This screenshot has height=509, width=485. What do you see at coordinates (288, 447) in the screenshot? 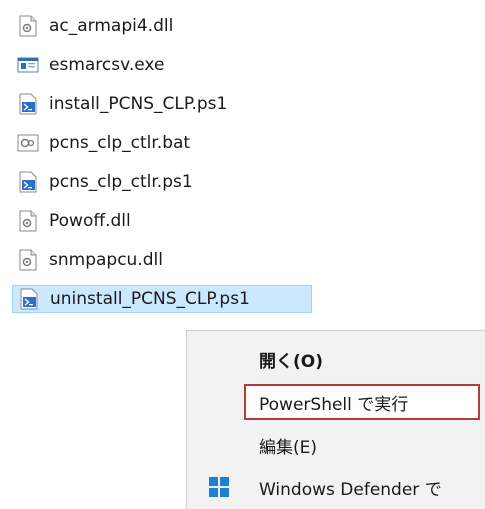
I see `menu-item-edit-label: 編集(E)` at bounding box center [288, 447].